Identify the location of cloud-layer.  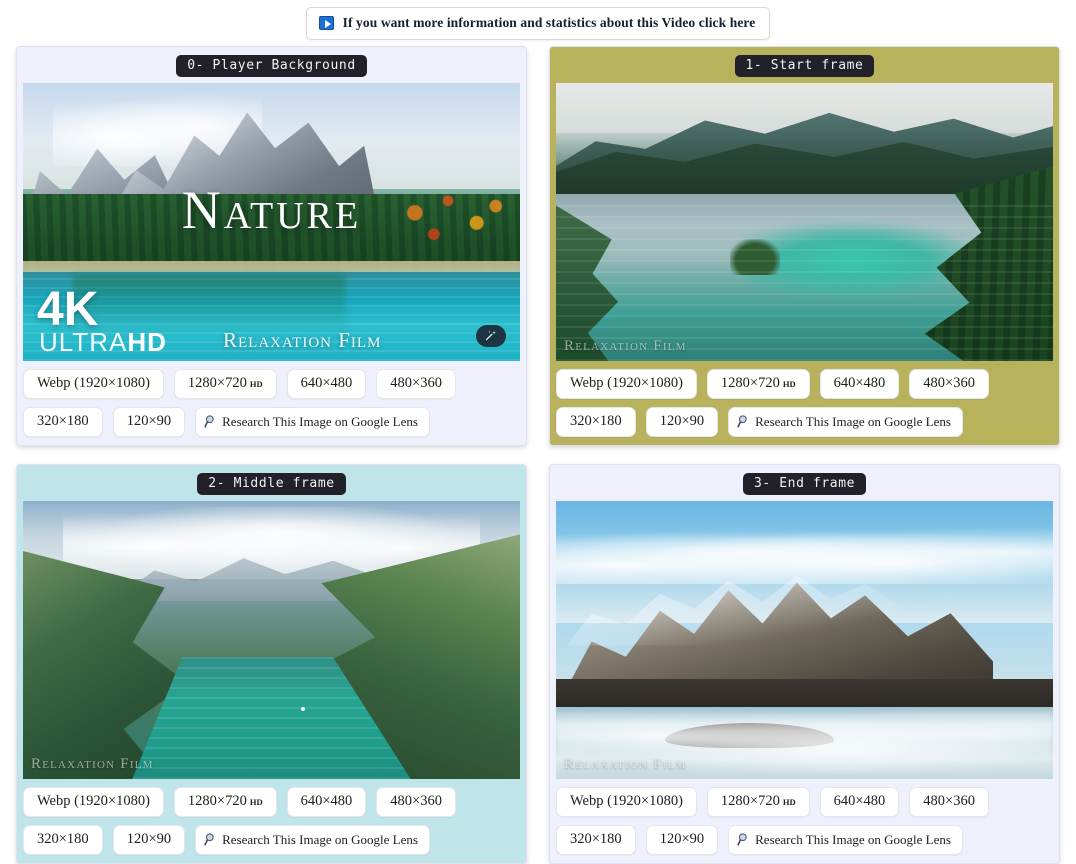
(804, 554).